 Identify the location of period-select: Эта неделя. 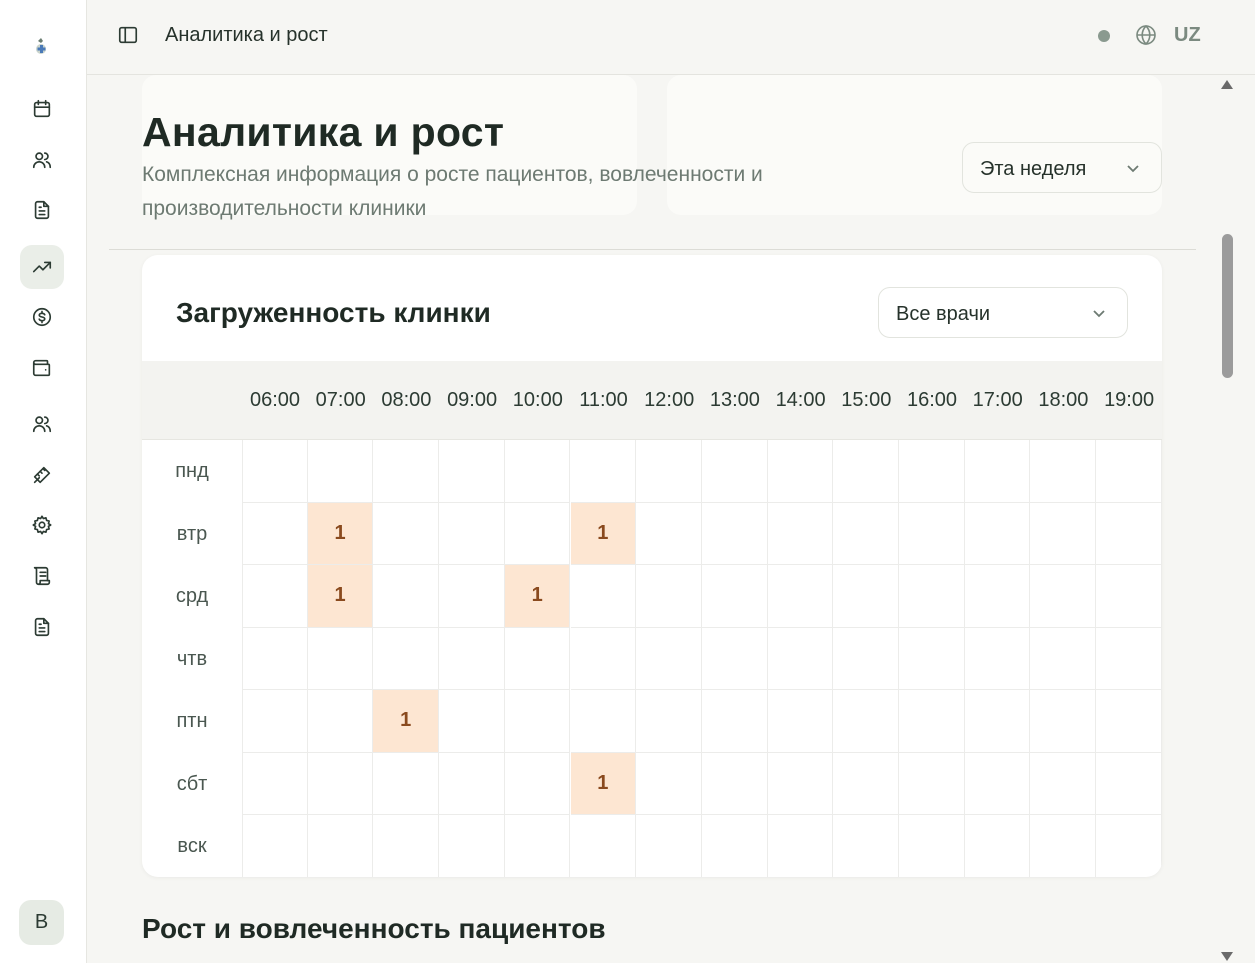
(1062, 167).